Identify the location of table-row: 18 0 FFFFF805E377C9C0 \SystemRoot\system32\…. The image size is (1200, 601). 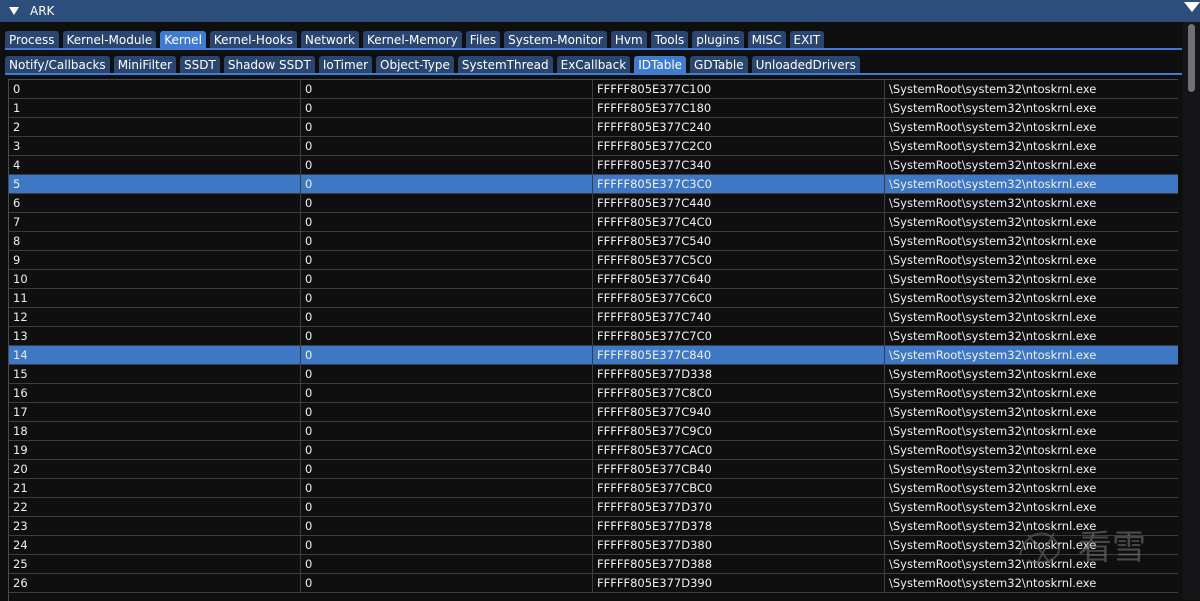
(593, 431).